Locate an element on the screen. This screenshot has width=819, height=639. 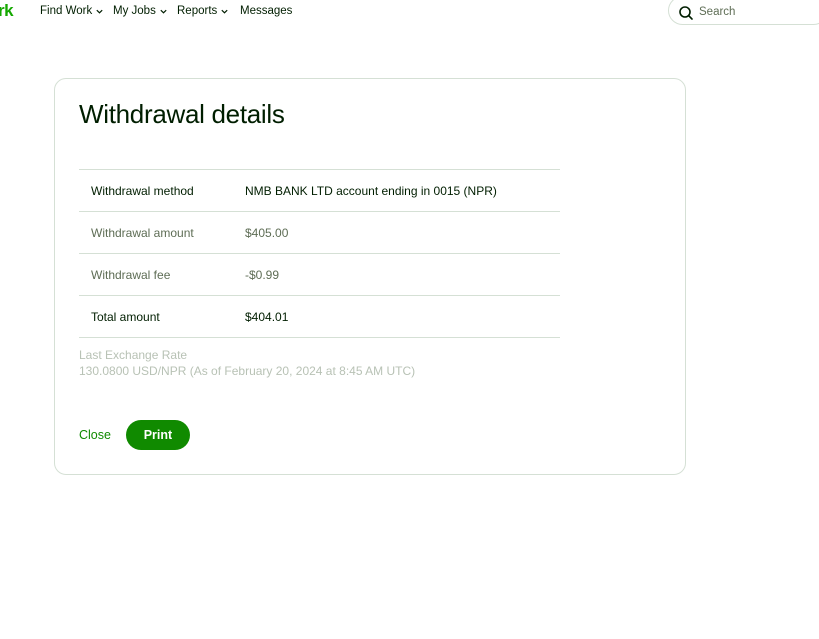
dialog-actions: Close Print is located at coordinates (134, 435).